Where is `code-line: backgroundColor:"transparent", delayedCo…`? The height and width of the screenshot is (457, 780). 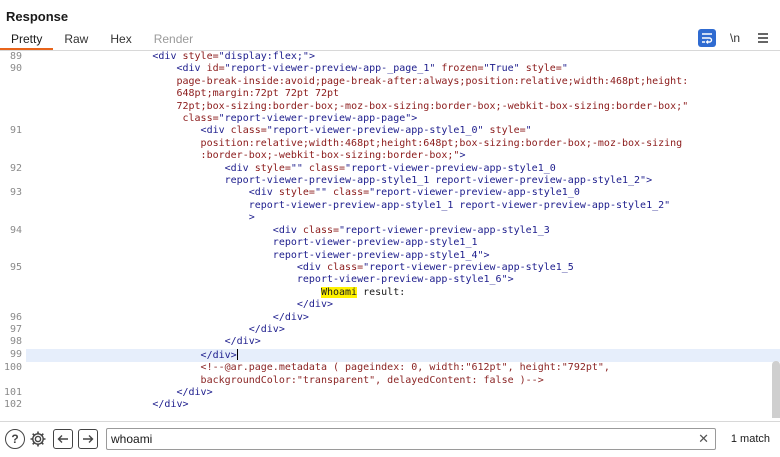
code-line: backgroundColor:"transparent", delayedCo… is located at coordinates (390, 380).